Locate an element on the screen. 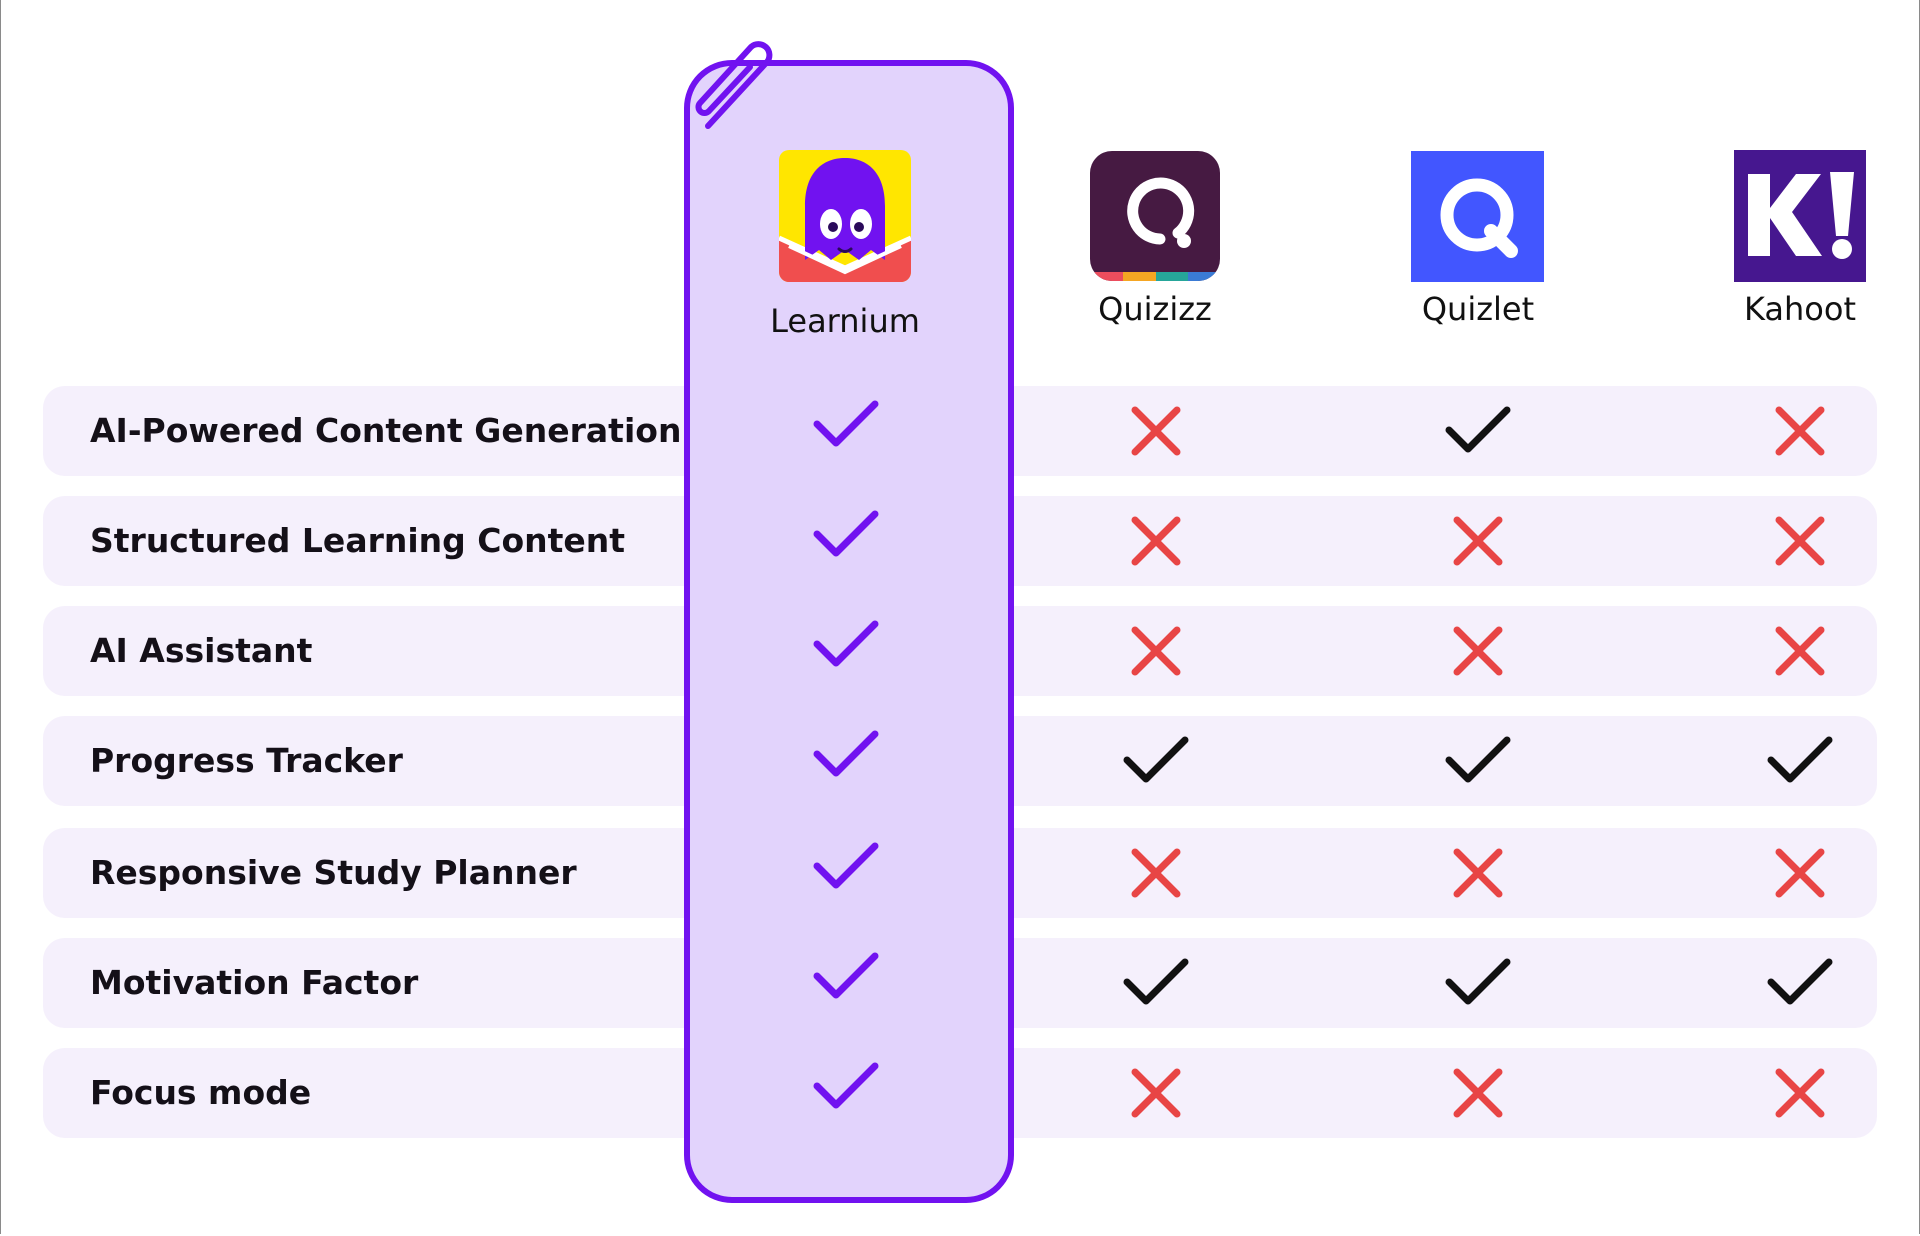  quizlet-q-logo is located at coordinates (1477, 216).